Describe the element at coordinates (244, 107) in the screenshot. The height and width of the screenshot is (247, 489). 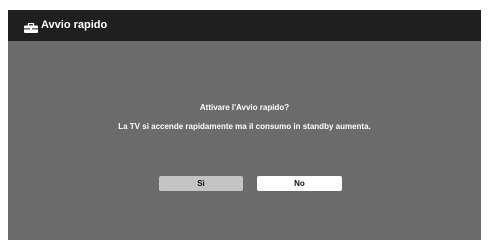
I see `dialog-question: Attivare l'Avvio rapido?` at that location.